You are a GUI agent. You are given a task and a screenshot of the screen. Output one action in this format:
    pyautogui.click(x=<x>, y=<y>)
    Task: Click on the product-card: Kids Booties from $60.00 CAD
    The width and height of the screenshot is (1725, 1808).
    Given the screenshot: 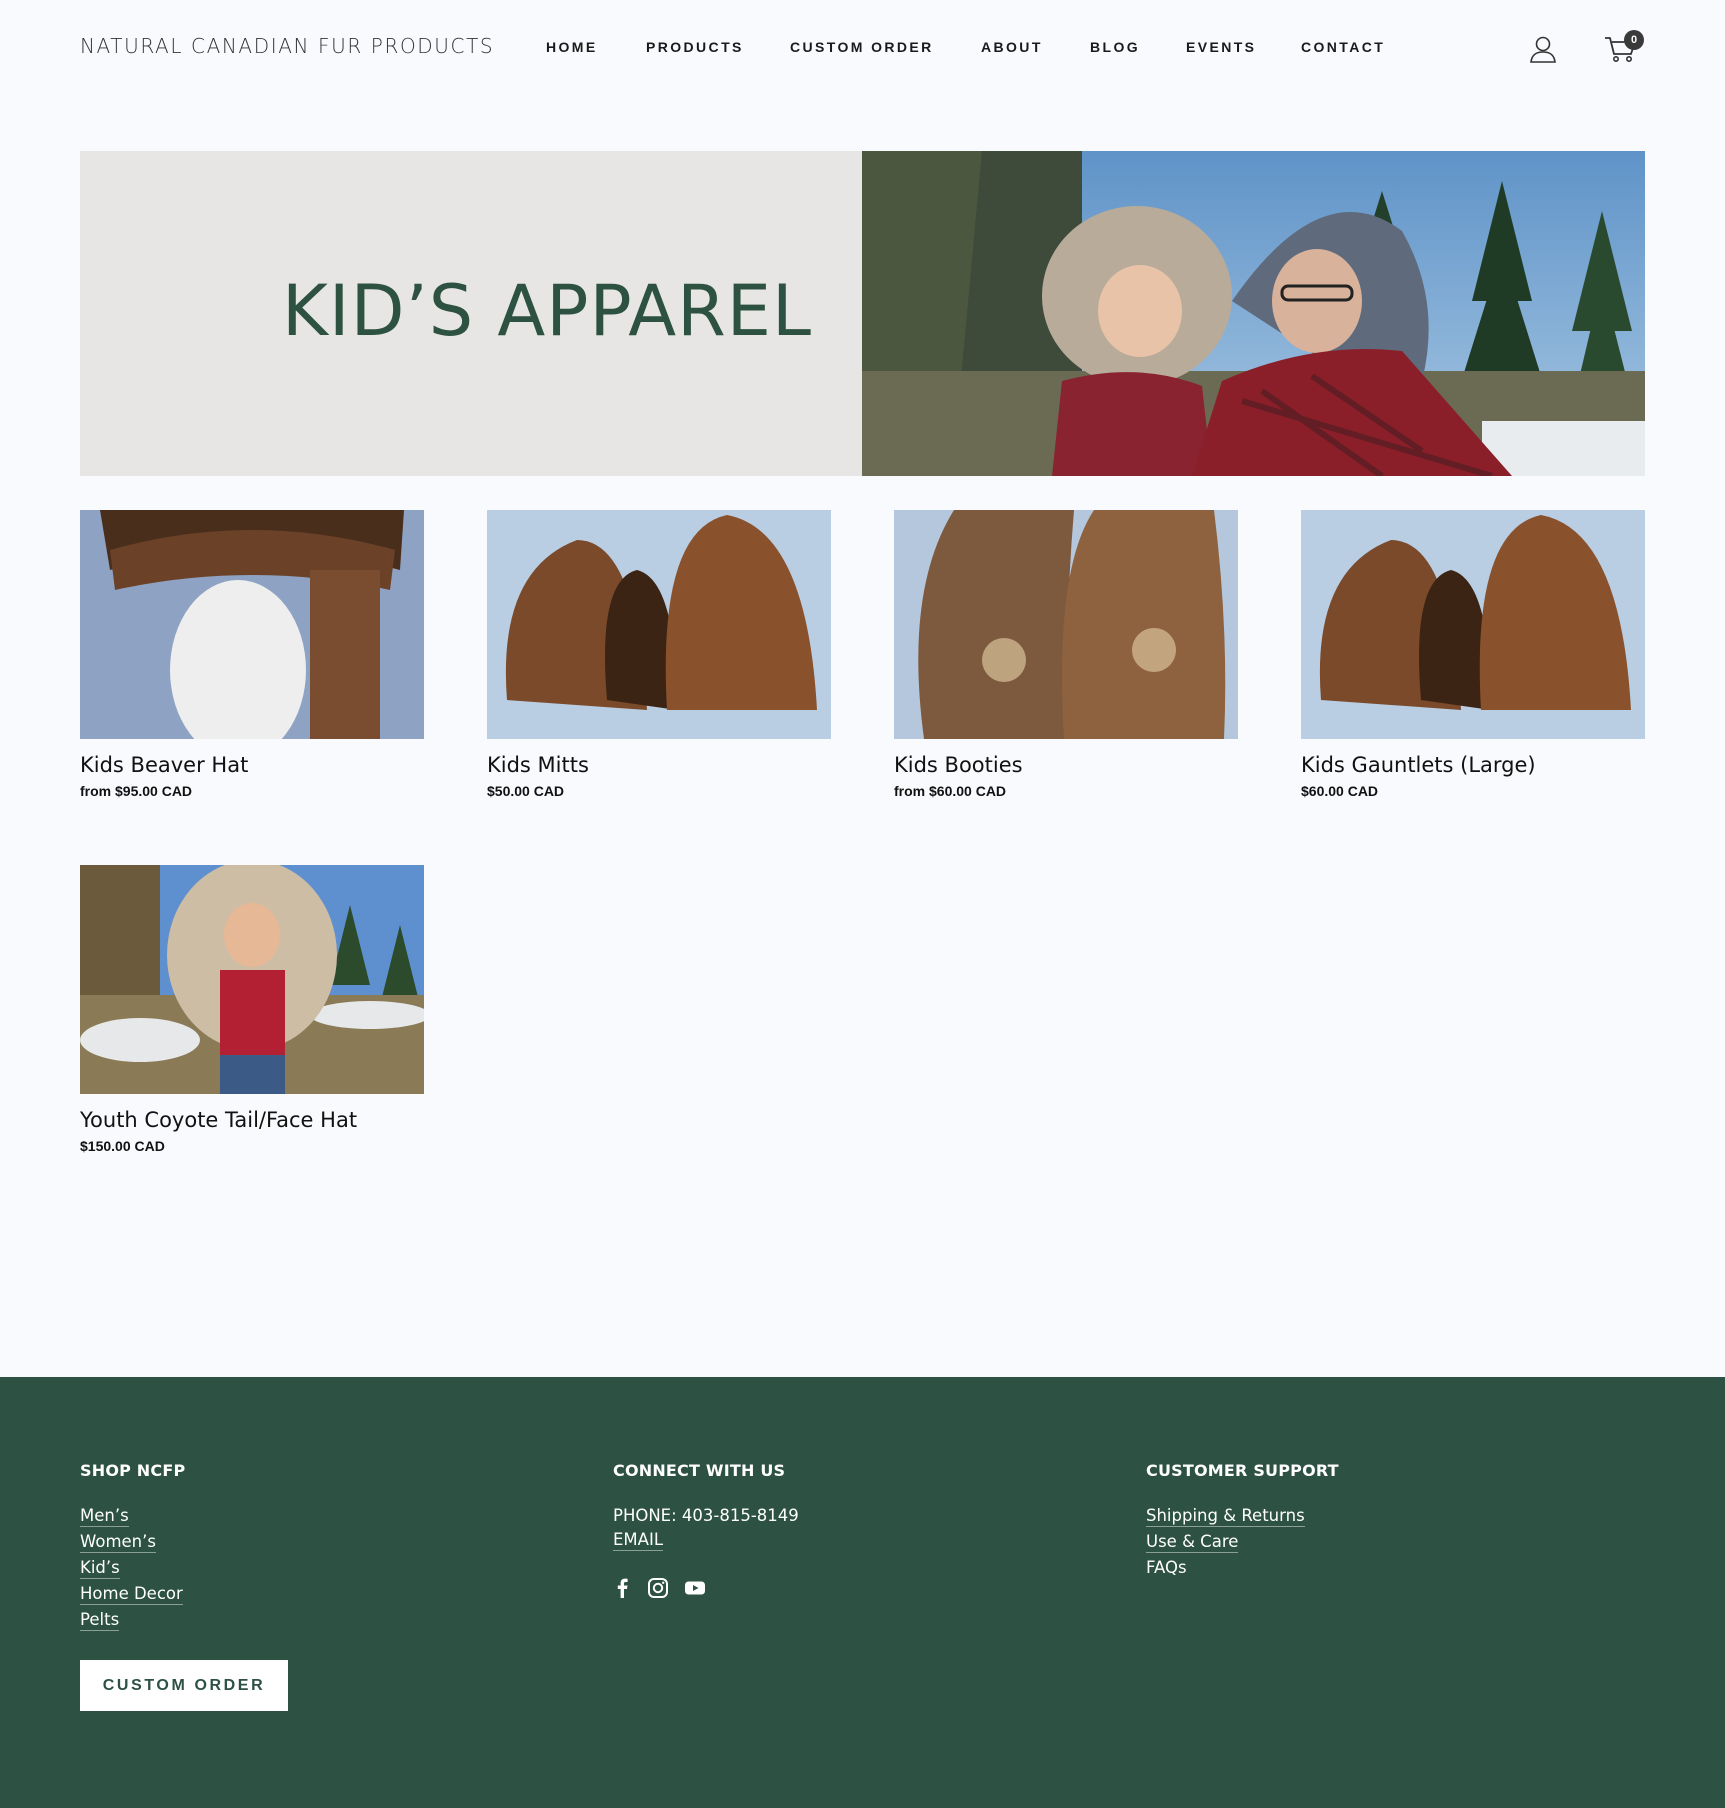 What is the action you would take?
    pyautogui.click(x=1066, y=654)
    